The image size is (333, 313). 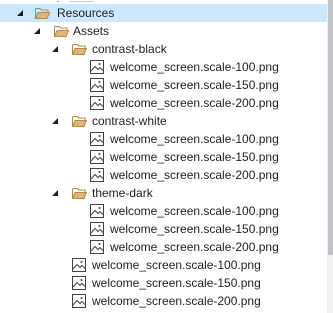 I want to click on vertical-scrollbar, so click(x=330, y=156).